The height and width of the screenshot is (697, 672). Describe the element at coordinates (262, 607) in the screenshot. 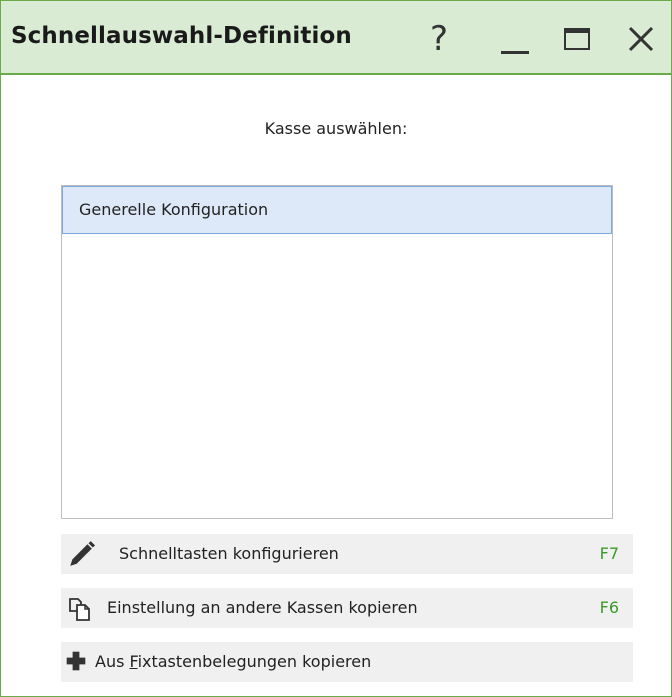

I see `copy-settings-label: Einstellung an andere Kassen kopieren` at that location.